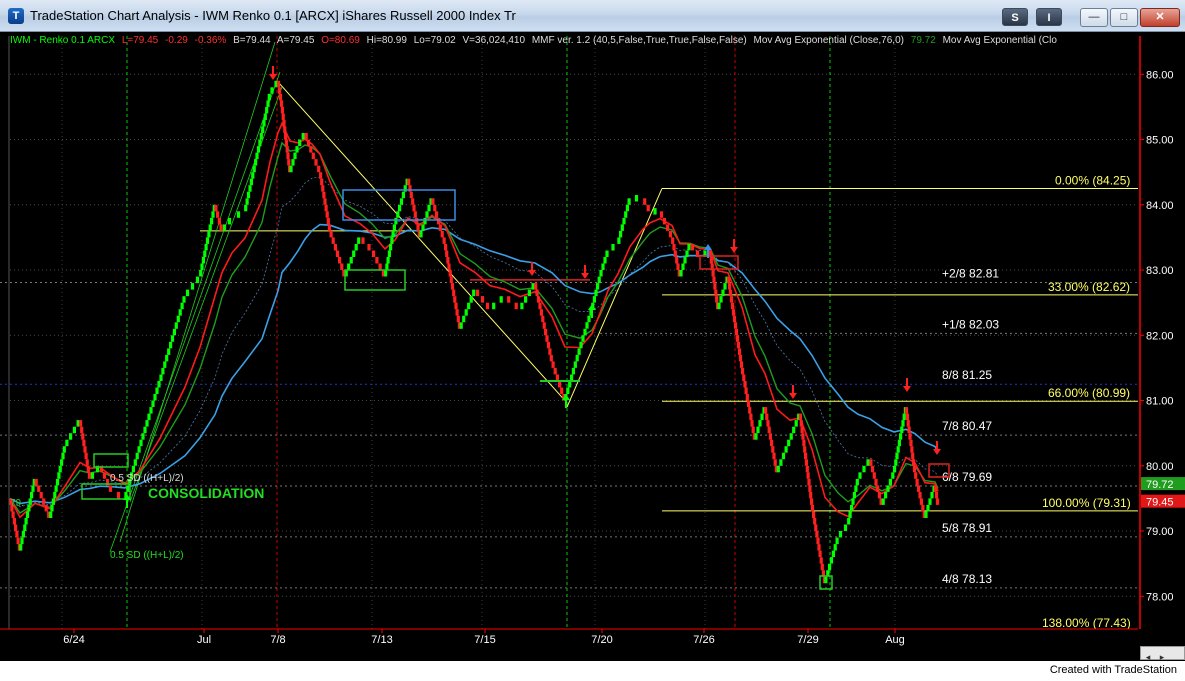  I want to click on i-menu-button: I, so click(1049, 17).